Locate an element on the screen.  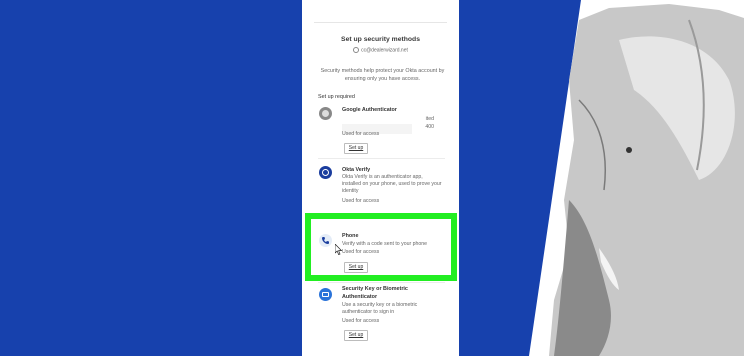
phone-highlight-box is located at coordinates (381, 247).